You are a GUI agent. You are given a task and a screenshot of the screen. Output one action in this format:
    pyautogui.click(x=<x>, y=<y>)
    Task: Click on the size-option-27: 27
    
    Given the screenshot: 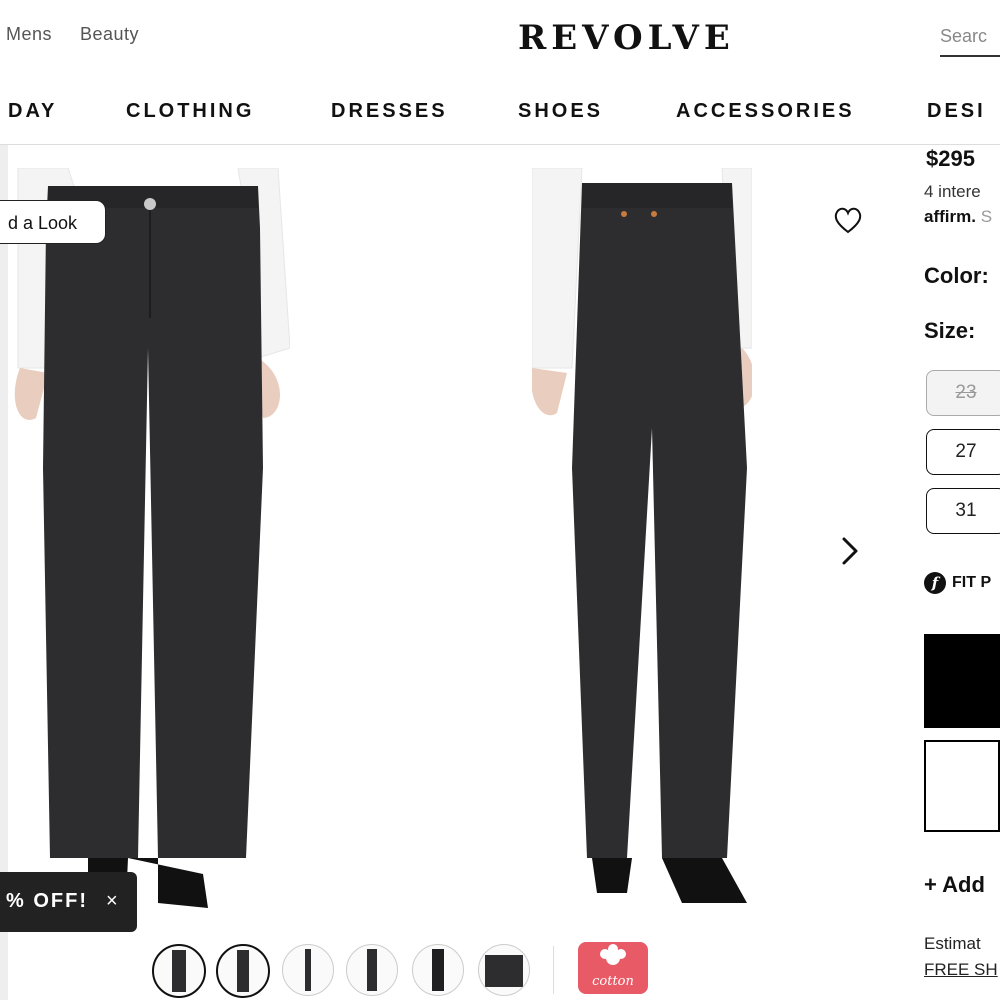 What is the action you would take?
    pyautogui.click(x=963, y=452)
    